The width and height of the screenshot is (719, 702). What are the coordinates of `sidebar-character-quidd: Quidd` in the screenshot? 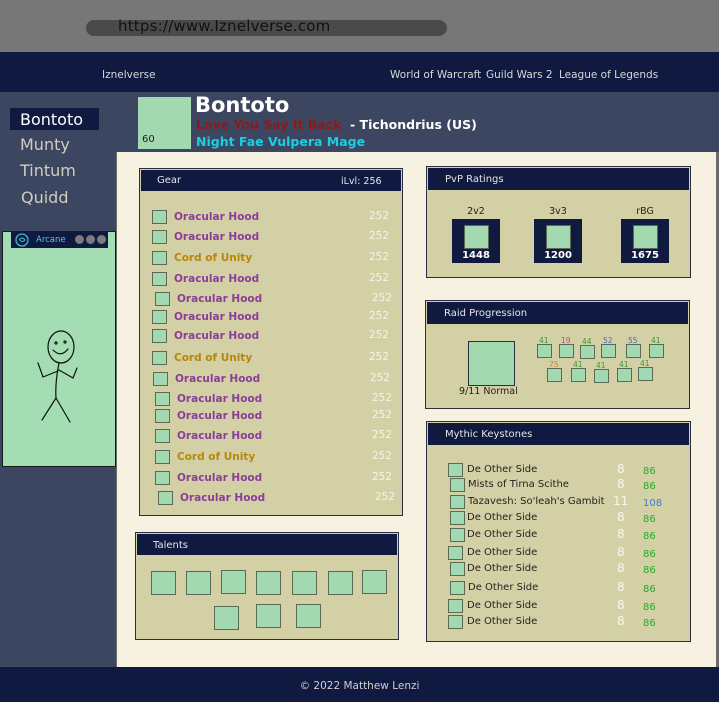 It's located at (45, 197).